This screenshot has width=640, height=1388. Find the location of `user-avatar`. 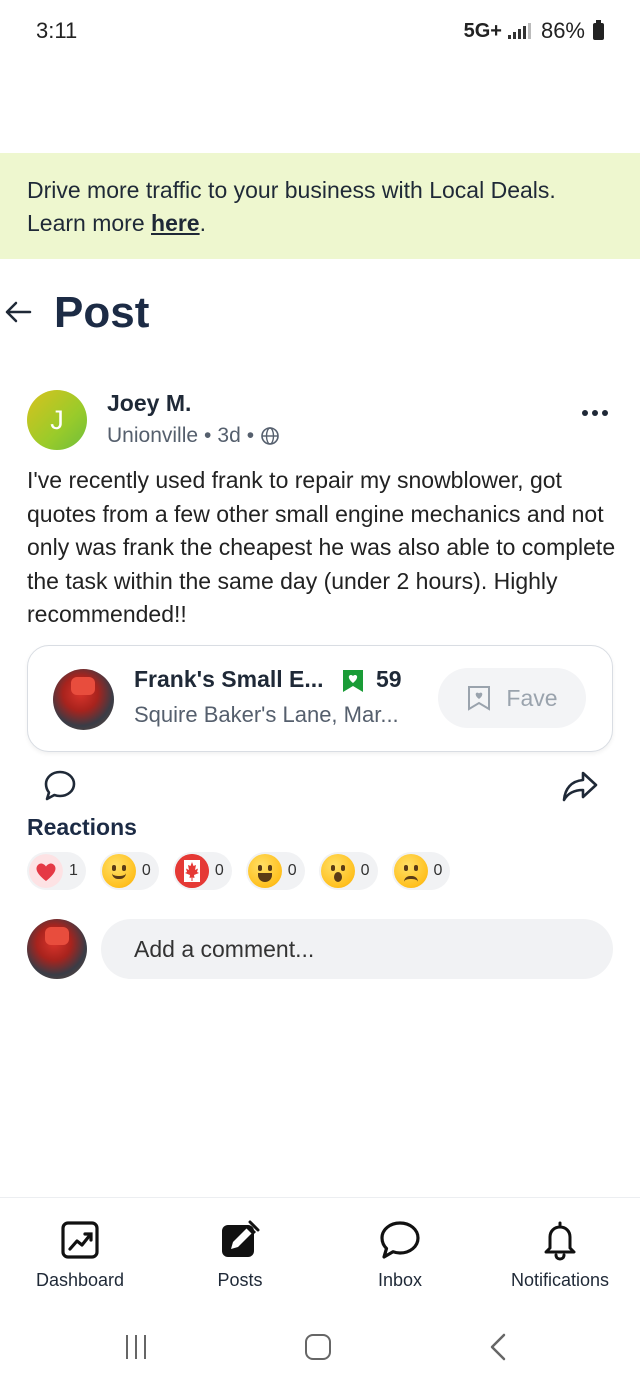

user-avatar is located at coordinates (57, 949).